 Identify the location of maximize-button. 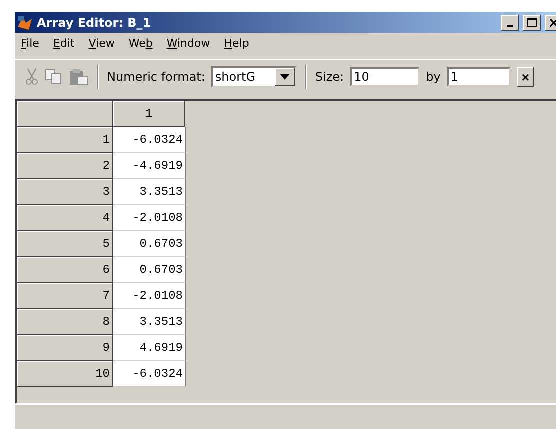
(532, 22).